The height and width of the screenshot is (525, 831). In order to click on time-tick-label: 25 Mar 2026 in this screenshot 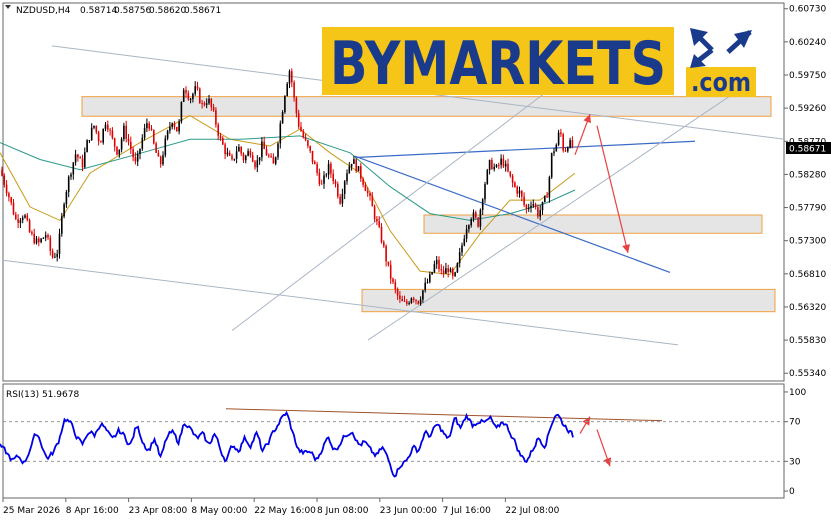, I will do `click(31, 511)`.